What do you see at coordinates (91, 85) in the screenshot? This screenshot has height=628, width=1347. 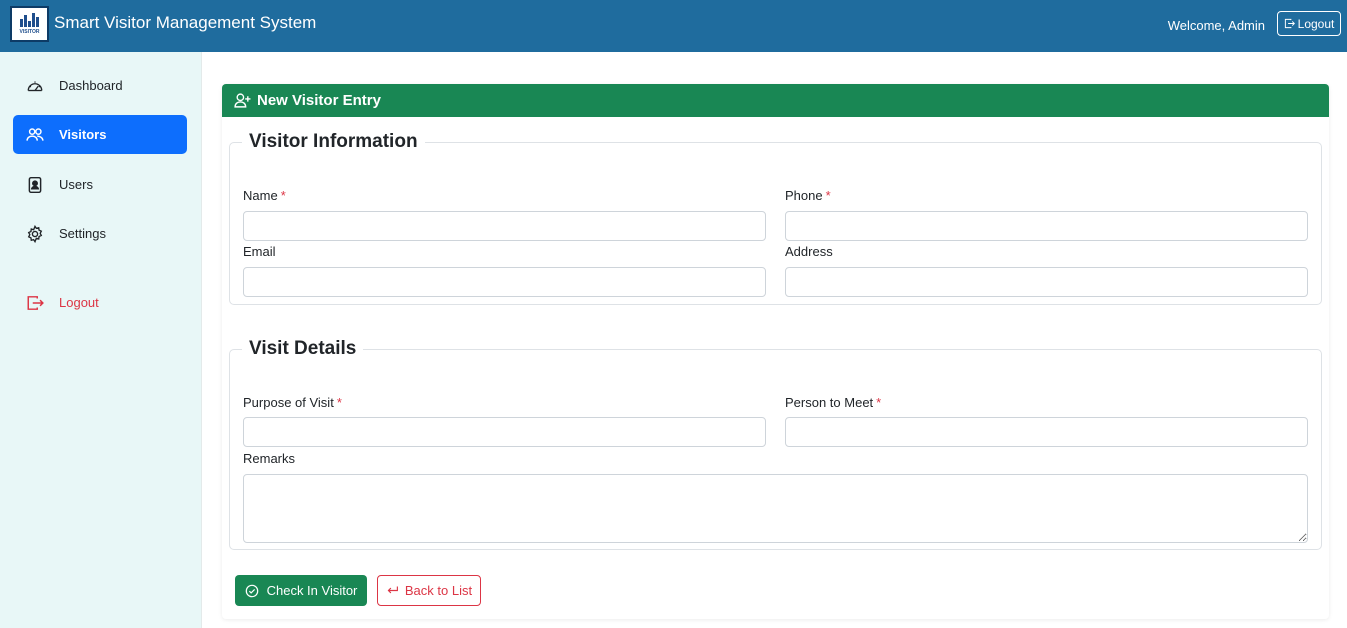 I see `sidebar-item-label: Dashboard` at bounding box center [91, 85].